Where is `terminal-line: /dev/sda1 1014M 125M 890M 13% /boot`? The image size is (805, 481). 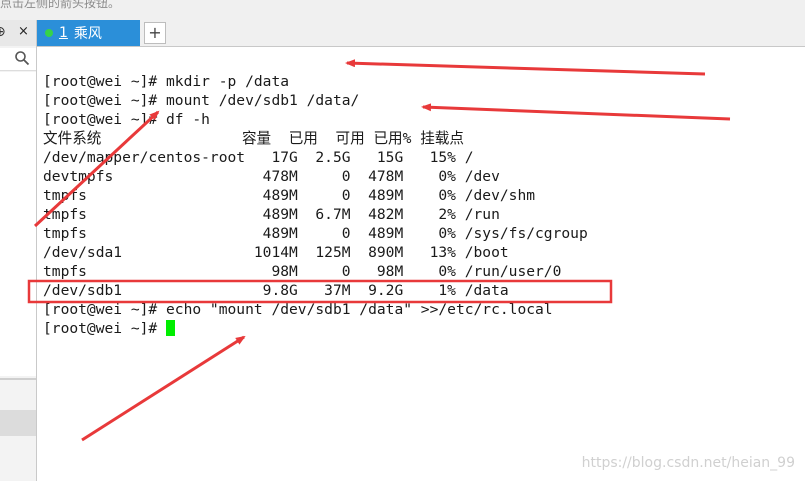
terminal-line: /dev/sda1 1014M 125M 890M 13% /boot is located at coordinates (276, 252).